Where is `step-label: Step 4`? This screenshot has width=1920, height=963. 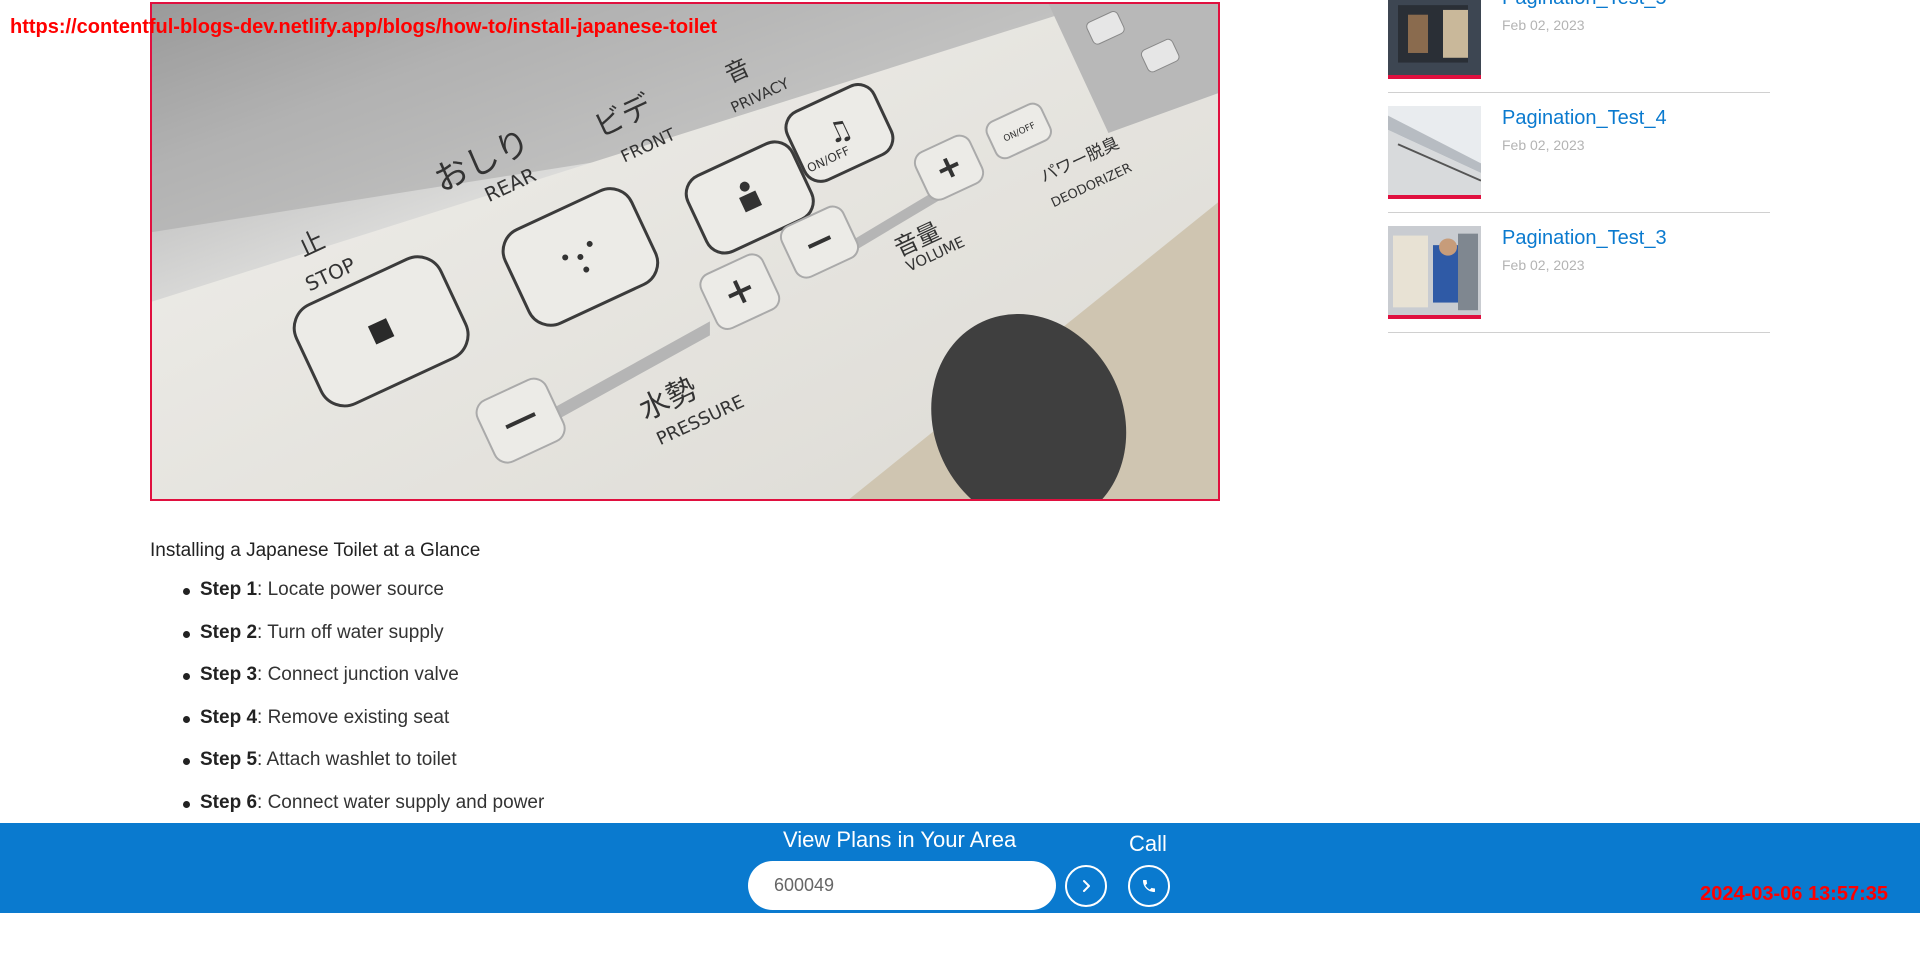
step-label: Step 4 is located at coordinates (229, 717).